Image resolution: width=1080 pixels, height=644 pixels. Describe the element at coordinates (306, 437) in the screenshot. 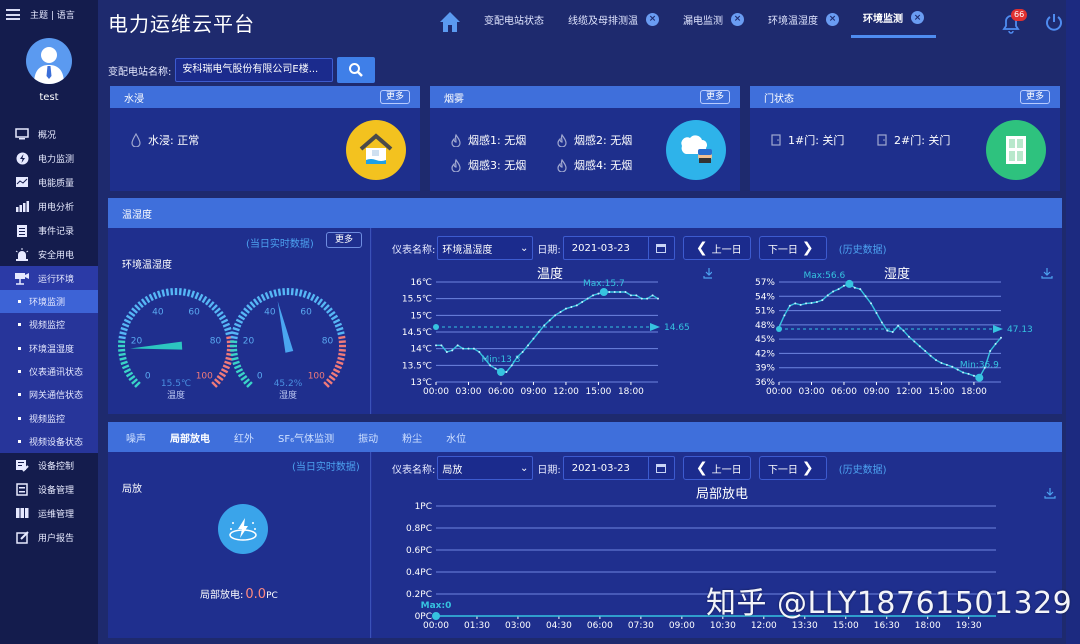

I see `subtab-sf6: SF₆气体监测` at that location.